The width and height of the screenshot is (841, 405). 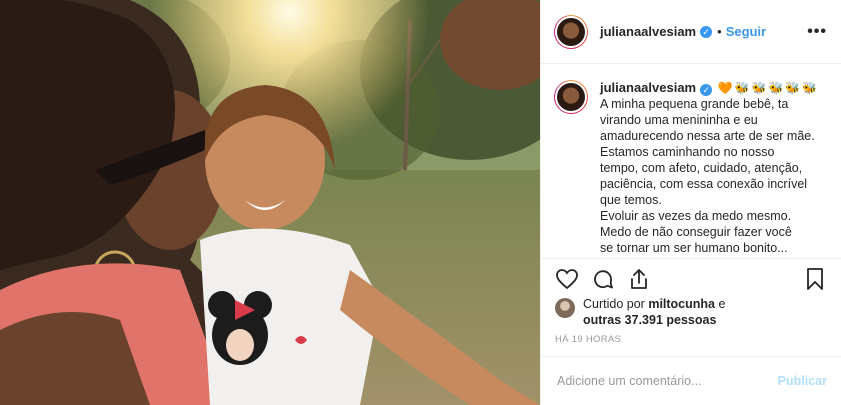 What do you see at coordinates (565, 308) in the screenshot?
I see `liker-avatar` at bounding box center [565, 308].